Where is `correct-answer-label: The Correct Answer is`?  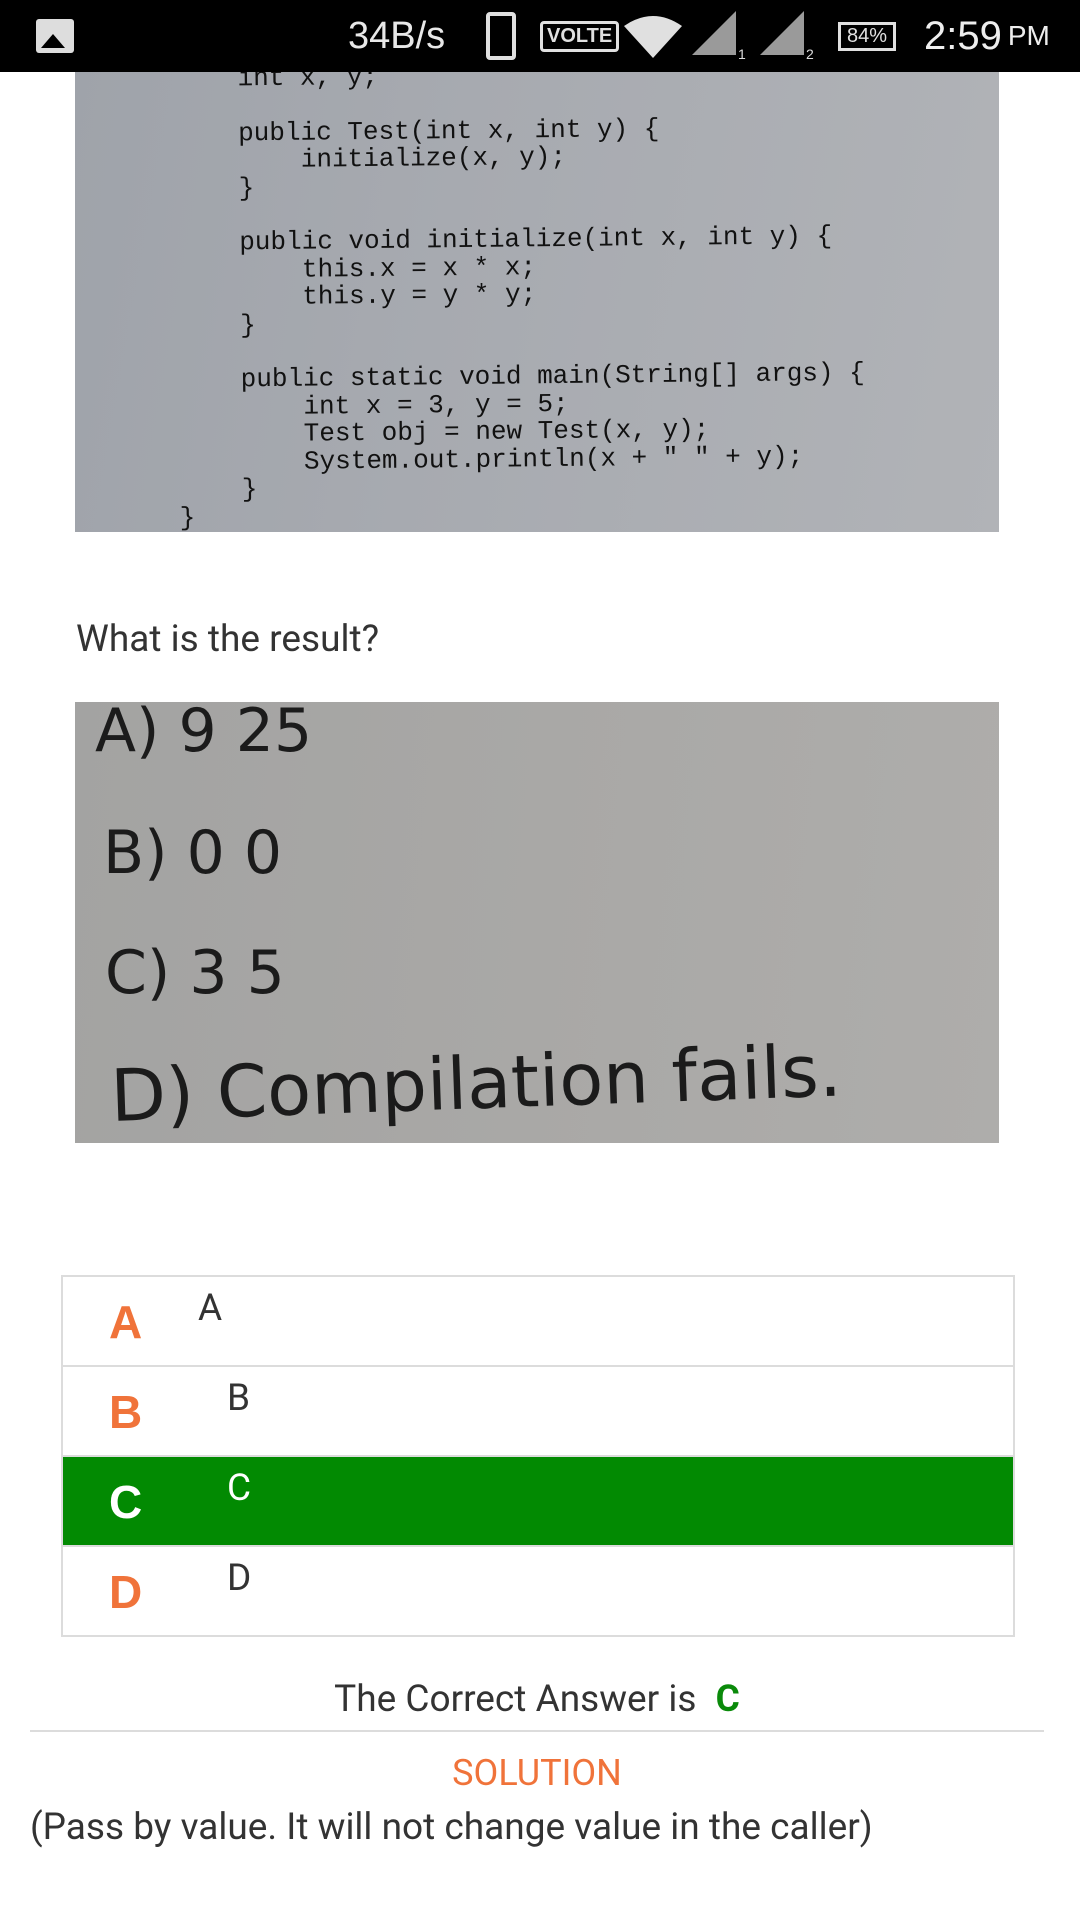
correct-answer-label: The Correct Answer is is located at coordinates (515, 1699).